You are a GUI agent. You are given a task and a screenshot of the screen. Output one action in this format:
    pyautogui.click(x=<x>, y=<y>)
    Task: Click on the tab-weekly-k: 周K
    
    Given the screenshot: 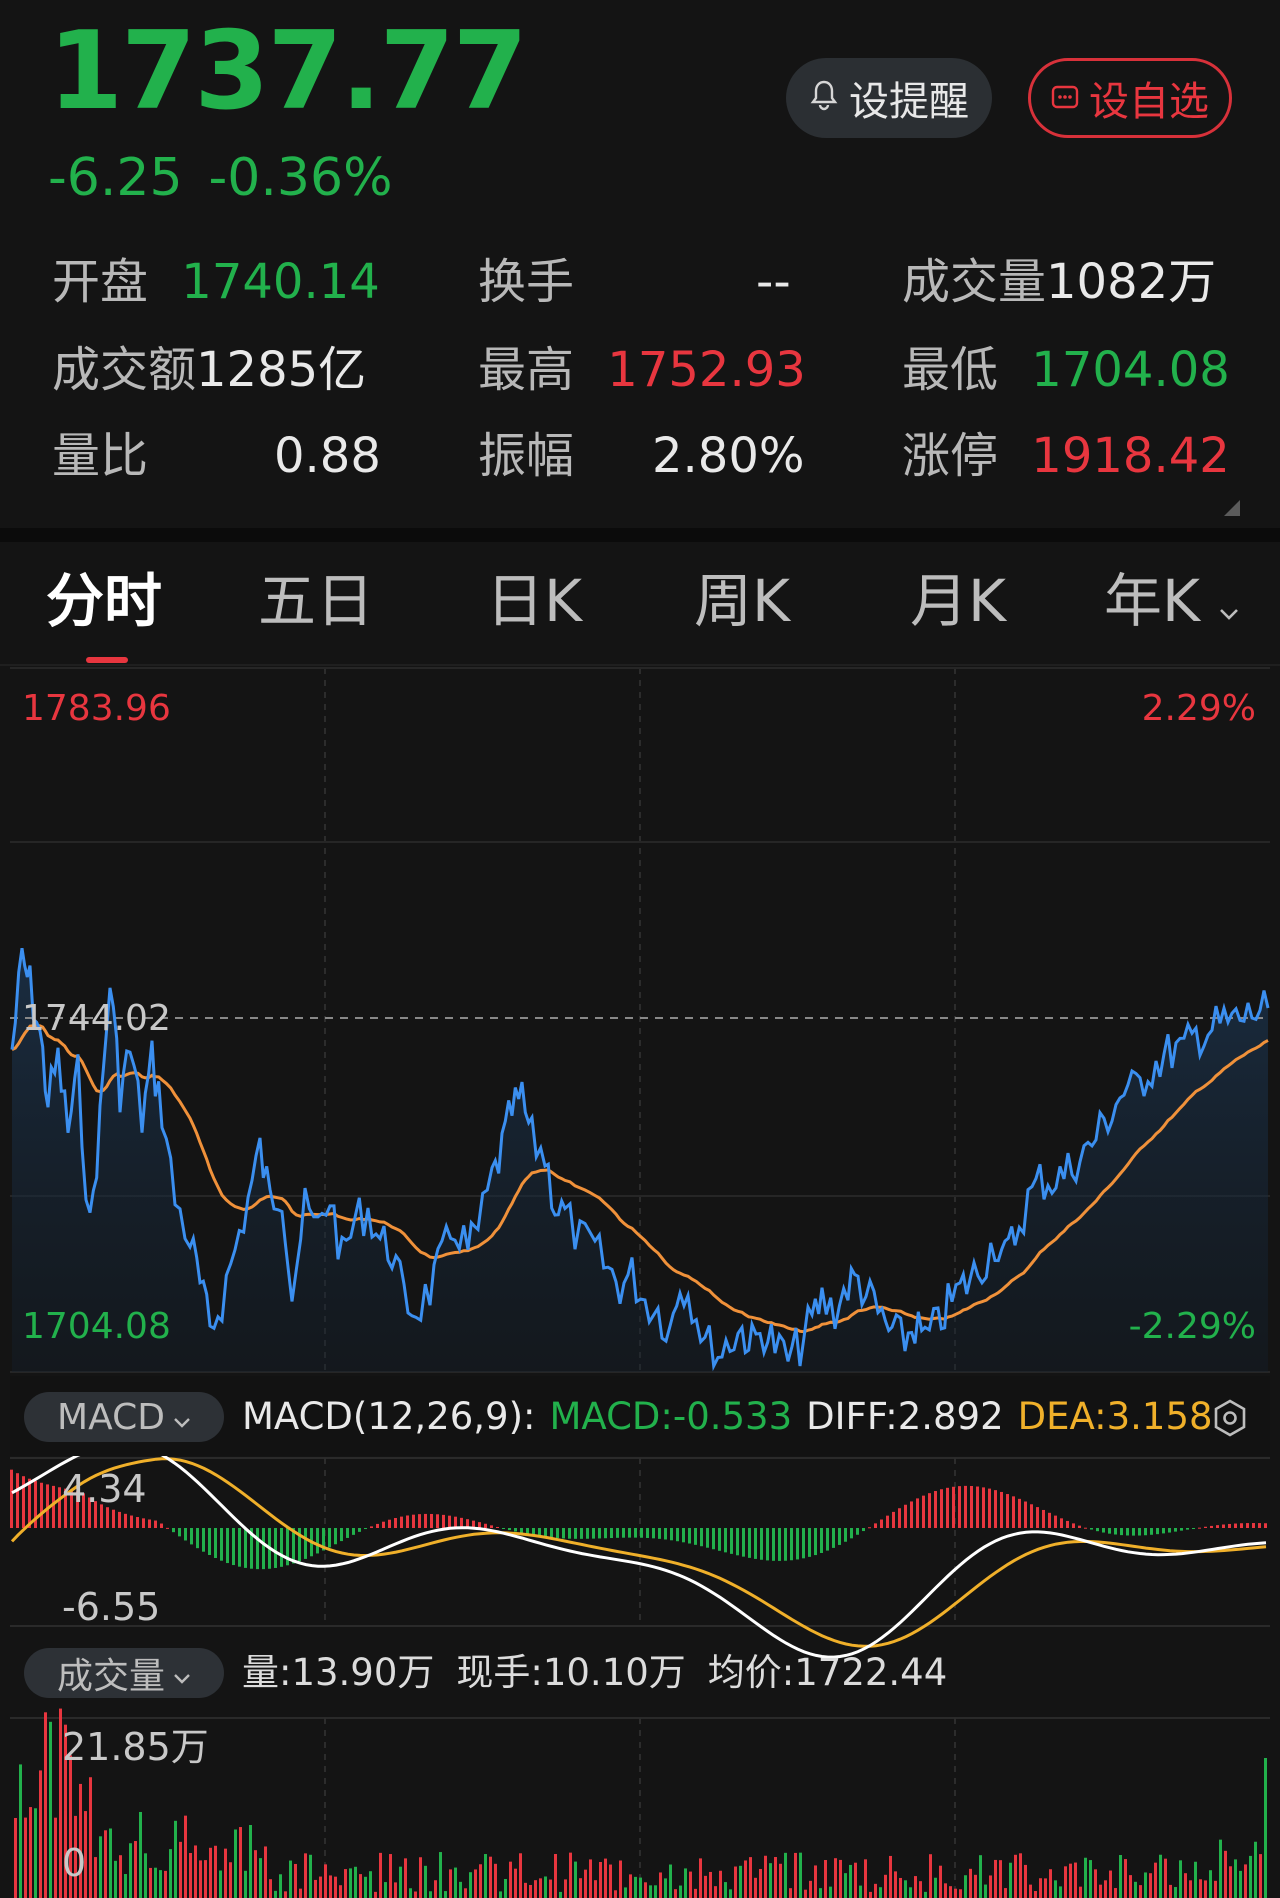 What is the action you would take?
    pyautogui.click(x=742, y=601)
    